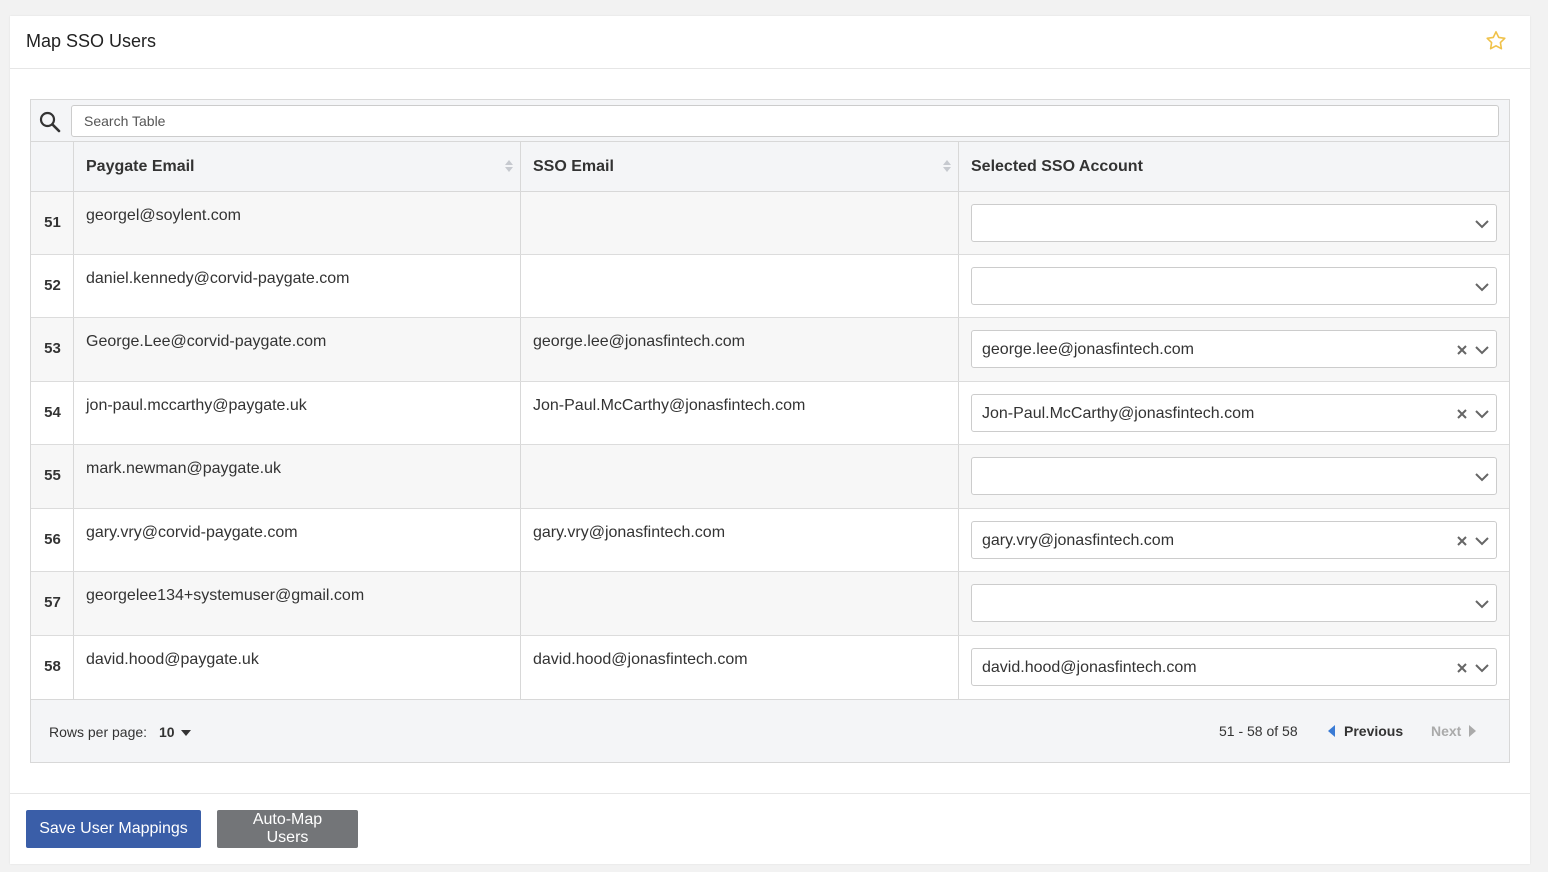 This screenshot has width=1548, height=872. What do you see at coordinates (1331, 731) in the screenshot?
I see `caret-left-icon` at bounding box center [1331, 731].